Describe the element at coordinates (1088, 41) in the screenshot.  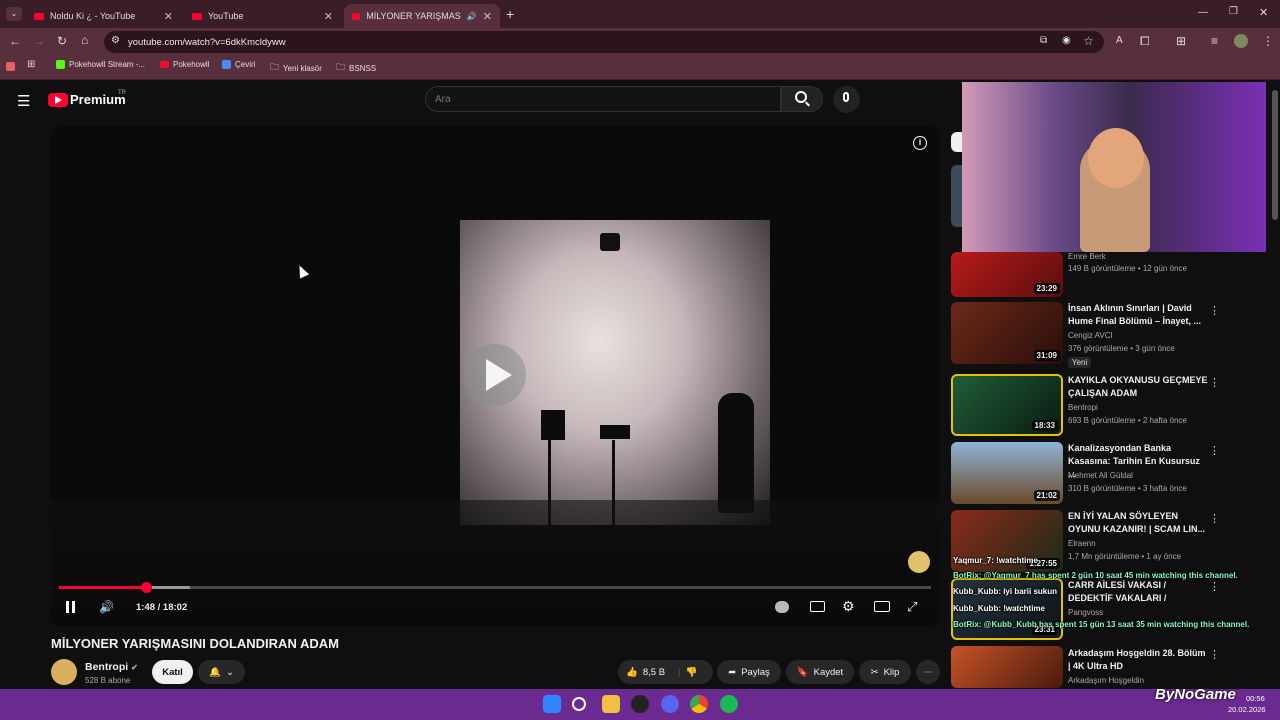
I see `bookmark-star-icon: ☆` at that location.